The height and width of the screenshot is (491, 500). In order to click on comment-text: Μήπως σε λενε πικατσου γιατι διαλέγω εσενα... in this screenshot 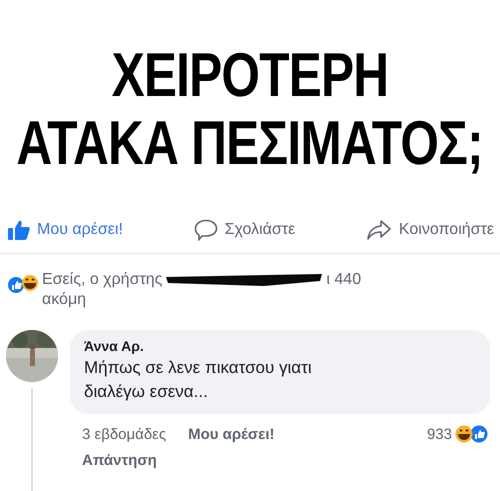, I will do `click(198, 380)`.